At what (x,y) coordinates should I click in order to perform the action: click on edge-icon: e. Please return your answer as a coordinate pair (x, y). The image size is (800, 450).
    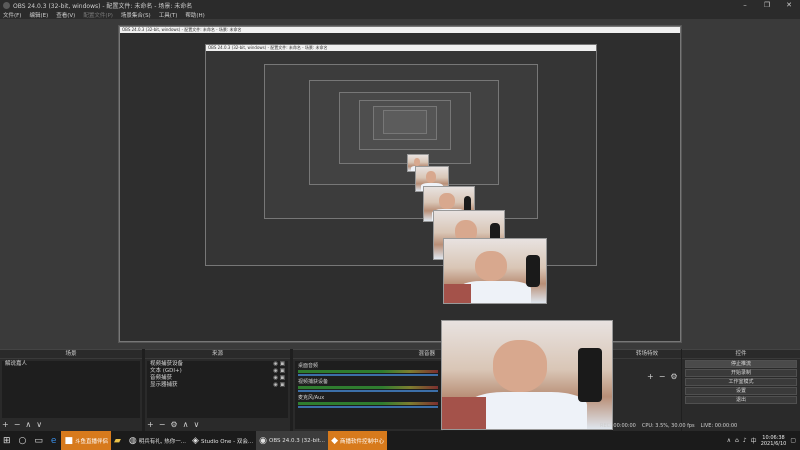
    Looking at the image, I should click on (53, 440).